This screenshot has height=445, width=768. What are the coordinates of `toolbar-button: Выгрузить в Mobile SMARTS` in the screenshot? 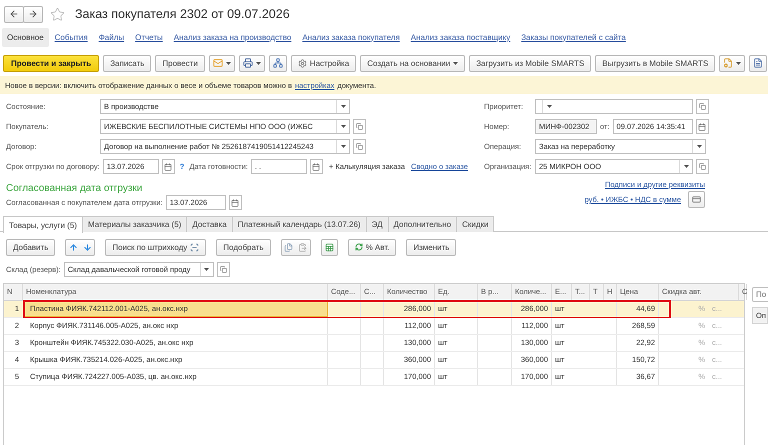 It's located at (655, 63).